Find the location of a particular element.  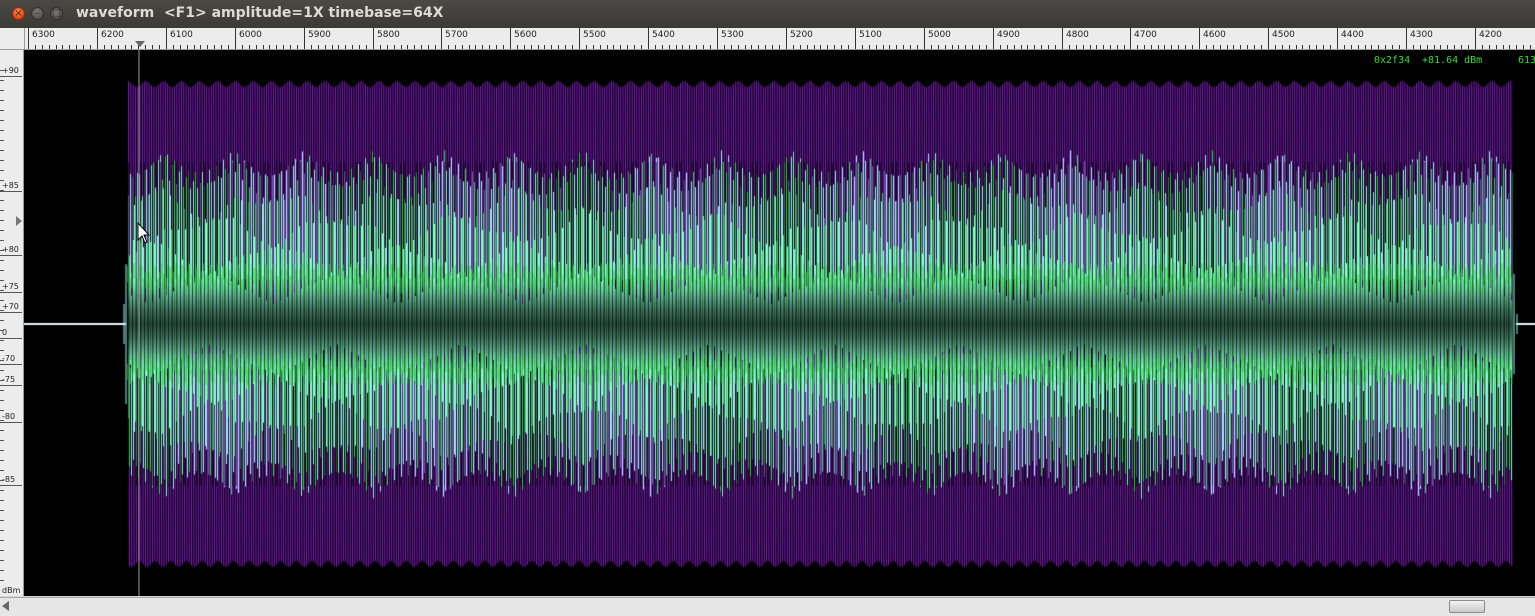

maximize-icon: □ is located at coordinates (56, 13).